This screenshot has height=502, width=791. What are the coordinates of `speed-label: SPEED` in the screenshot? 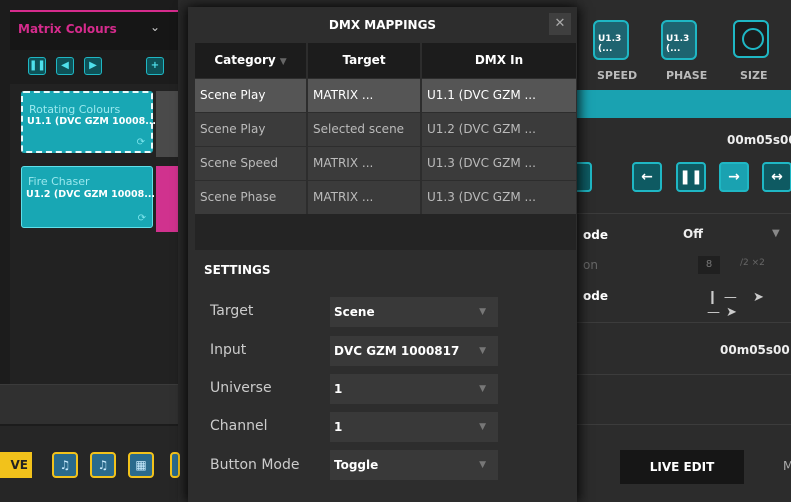 It's located at (617, 75).